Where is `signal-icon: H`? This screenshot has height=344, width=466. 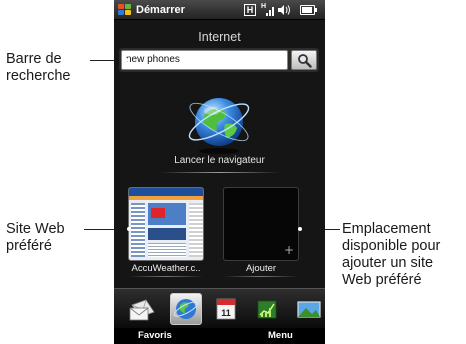 signal-icon: H is located at coordinates (268, 10).